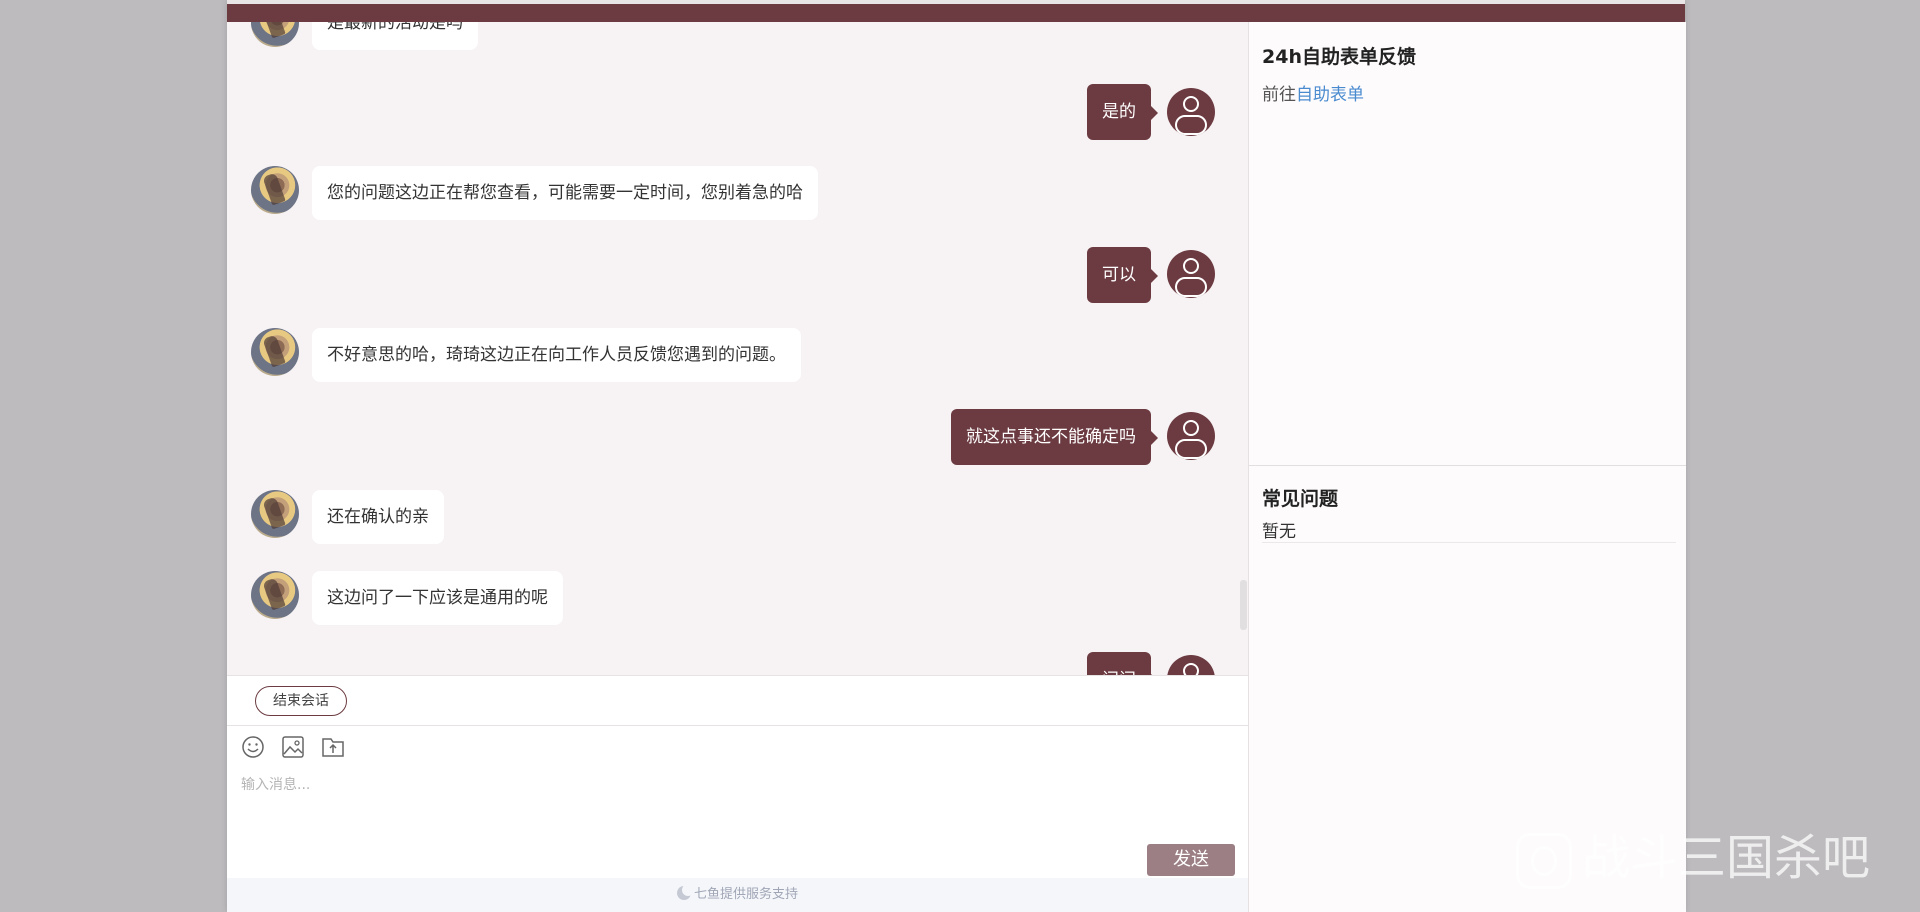  What do you see at coordinates (565, 193) in the screenshot?
I see `agent-message: 您的问题这边正在帮您查看，可能需要一定时间，您别着急的哈` at bounding box center [565, 193].